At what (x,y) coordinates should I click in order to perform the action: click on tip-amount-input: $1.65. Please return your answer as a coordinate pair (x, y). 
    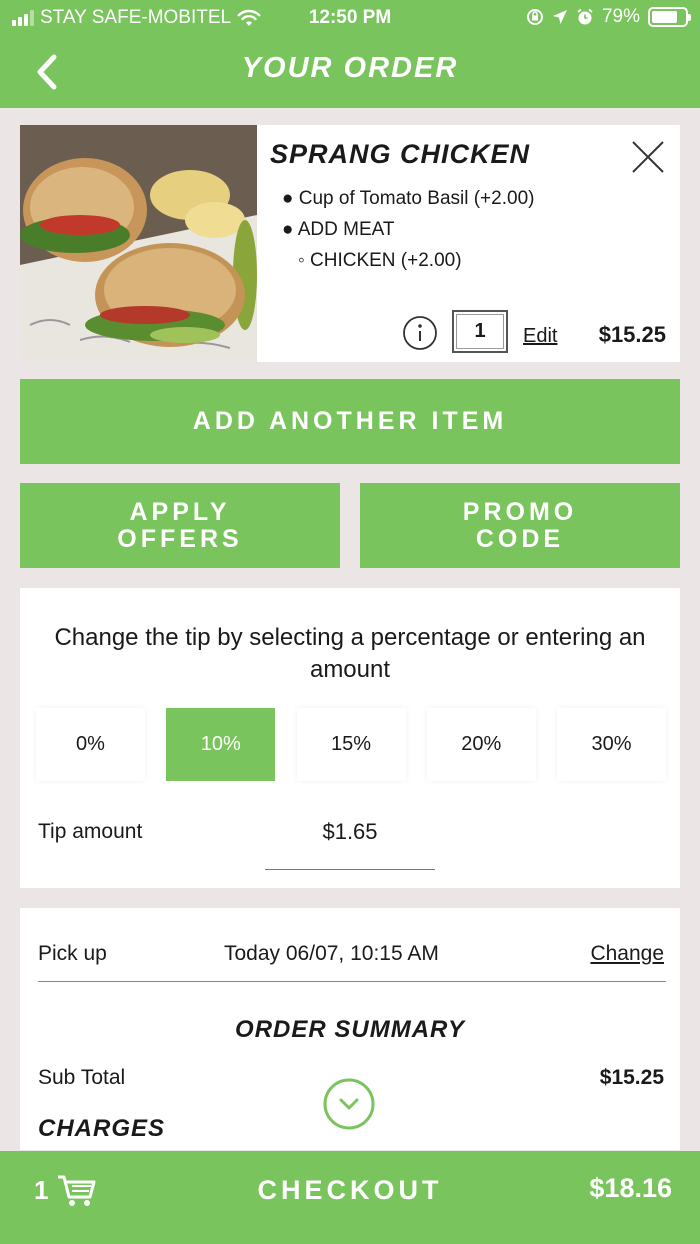
    Looking at the image, I should click on (350, 843).